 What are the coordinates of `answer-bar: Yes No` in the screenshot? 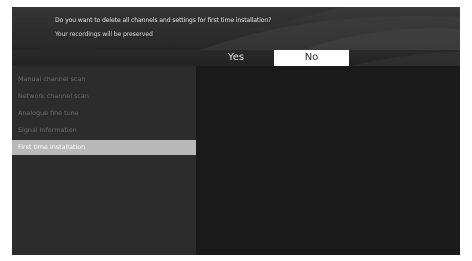 It's located at (236, 58).